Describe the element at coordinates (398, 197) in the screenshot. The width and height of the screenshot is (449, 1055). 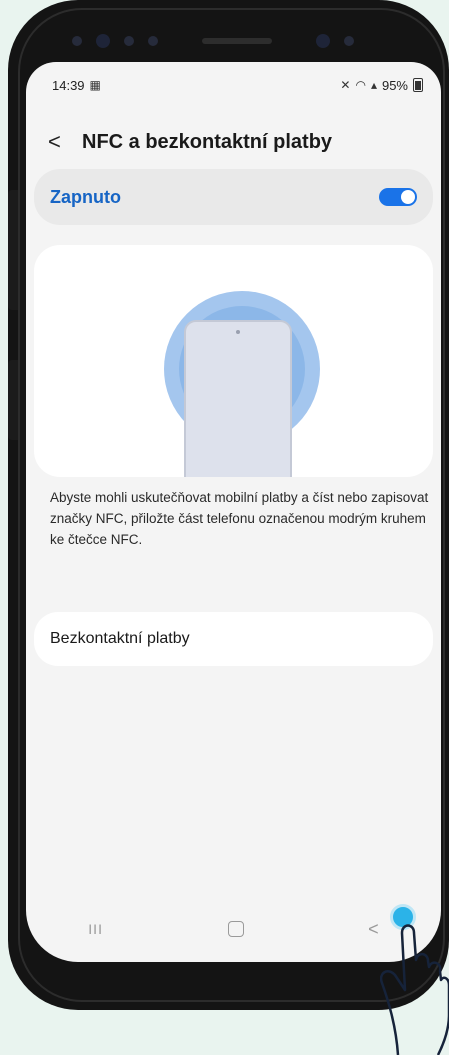
I see `nfc-toggle-switch` at that location.